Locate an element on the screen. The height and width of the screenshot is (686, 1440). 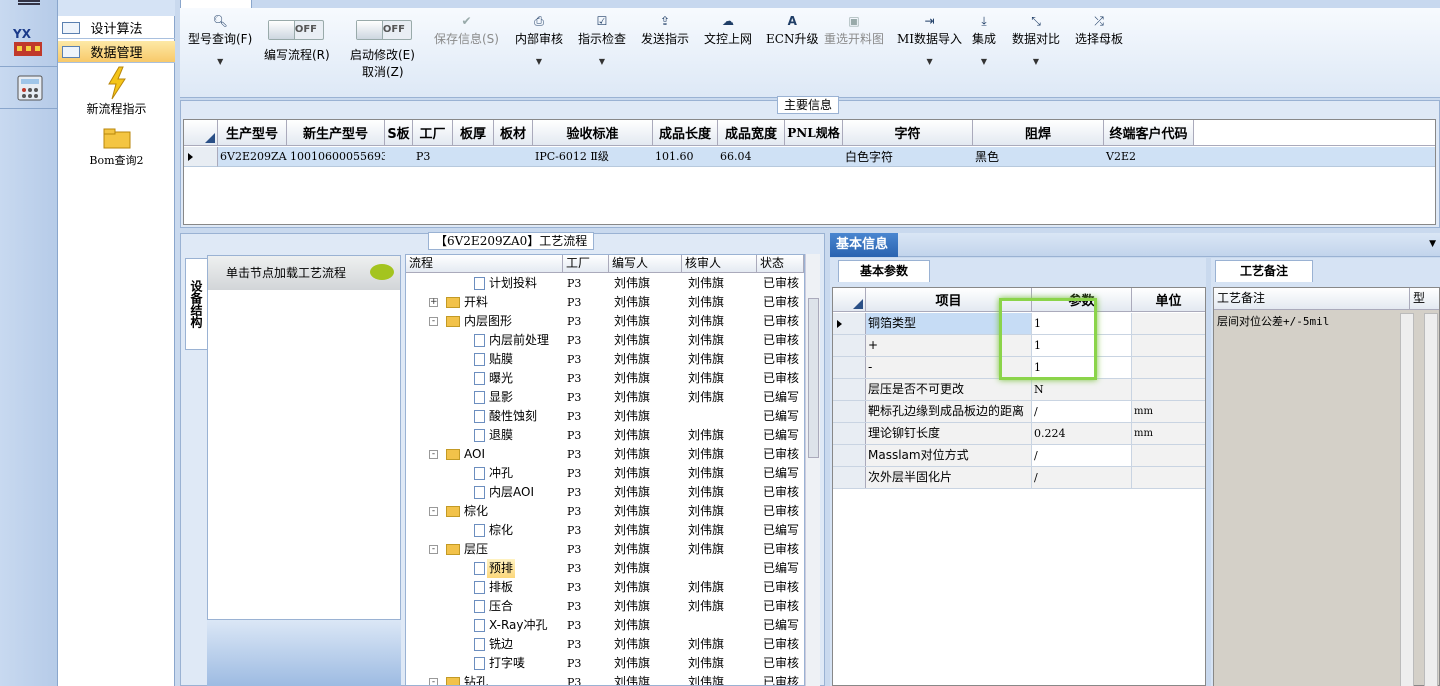
tree-row: 贴膜 P3 刘伟旗 刘伟旗 已审核 is located at coordinates (605, 359).